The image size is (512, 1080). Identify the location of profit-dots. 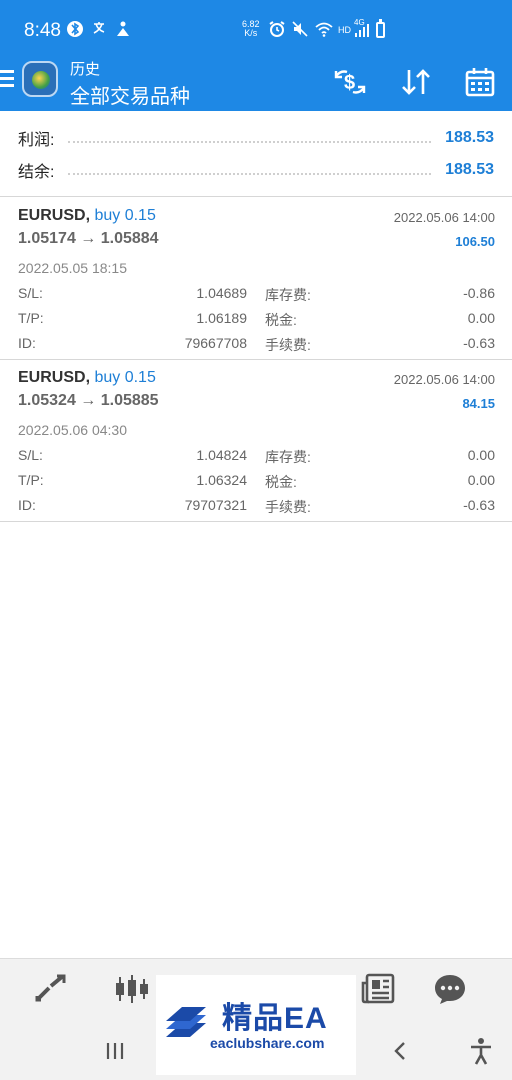
(250, 142).